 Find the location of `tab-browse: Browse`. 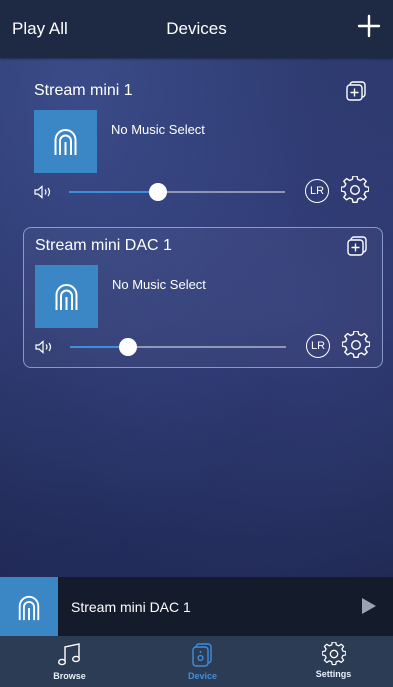

tab-browse: Browse is located at coordinates (69, 661).